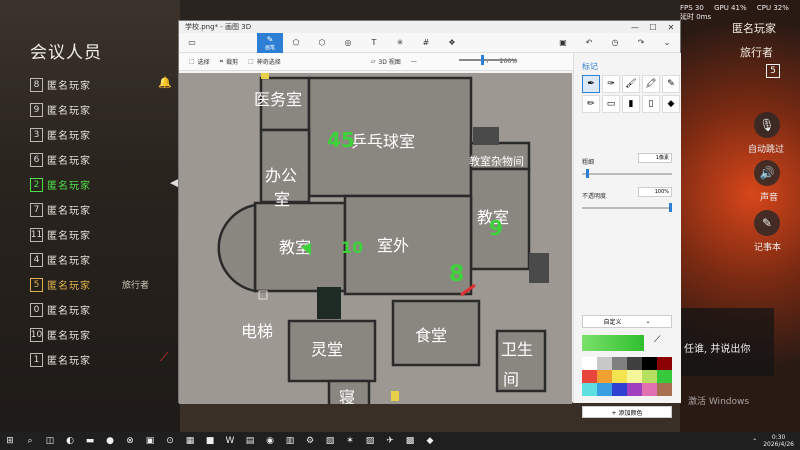 The height and width of the screenshot is (450, 800). I want to click on app-icon: ▥, so click(290, 441).